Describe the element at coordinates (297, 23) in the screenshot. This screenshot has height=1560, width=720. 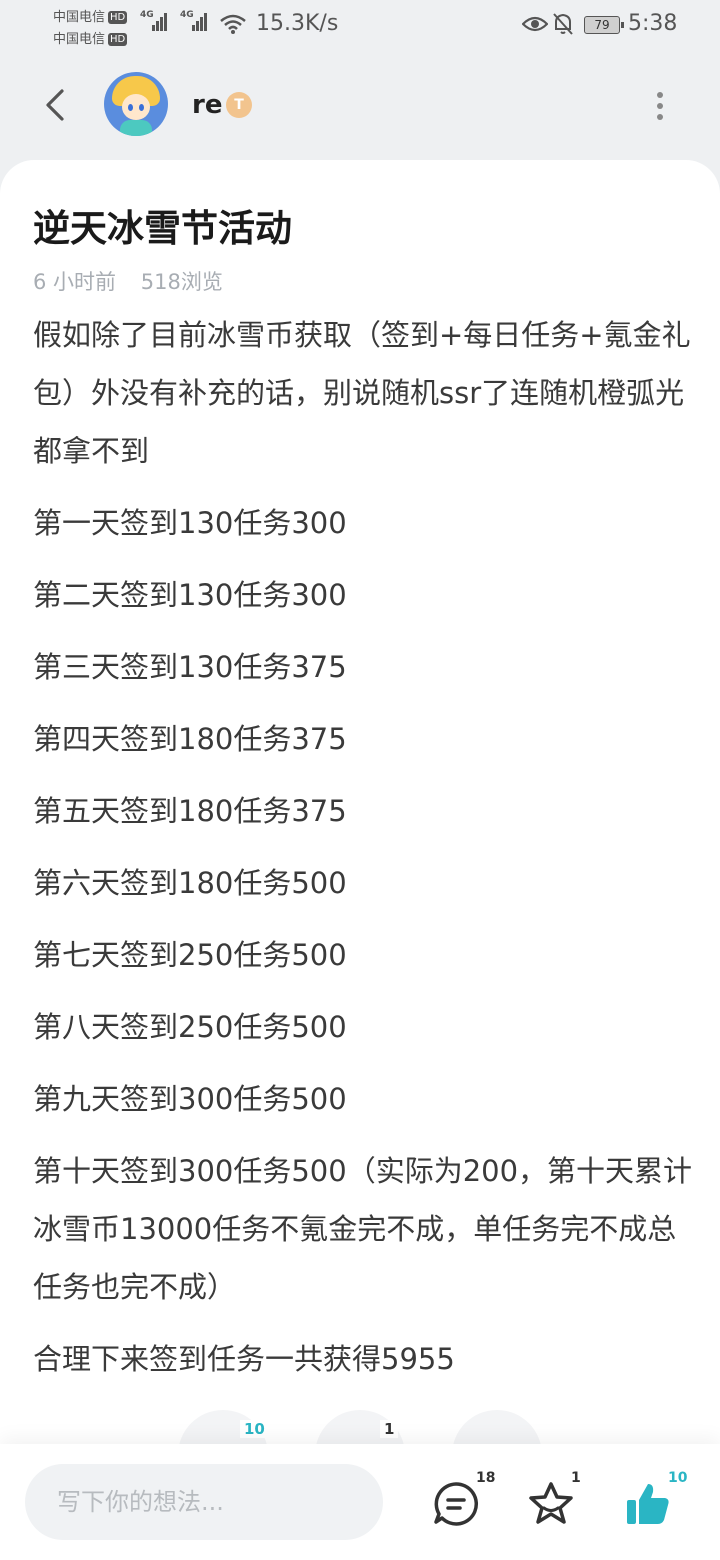
I see `network-speed: 15.3K/s` at that location.